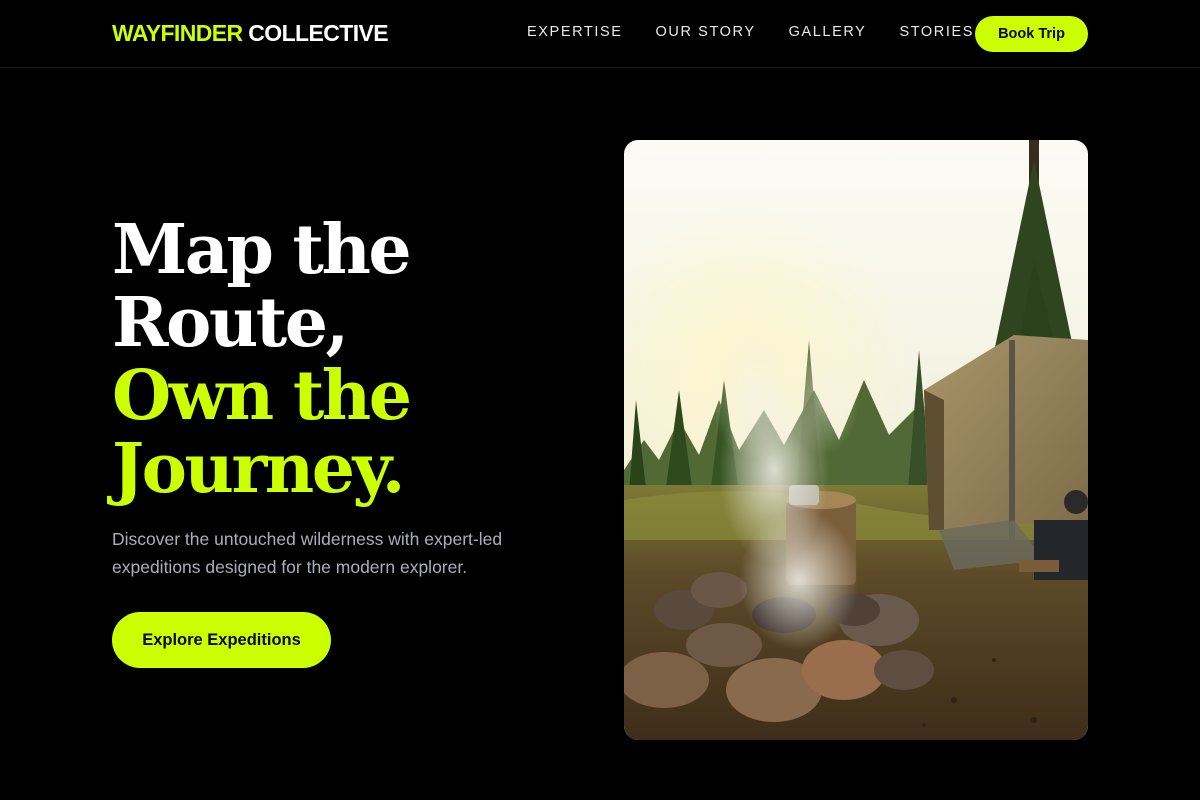 Image resolution: width=1200 pixels, height=800 pixels. I want to click on hero-headline: Map the Route, Own the Journey., so click(262, 359).